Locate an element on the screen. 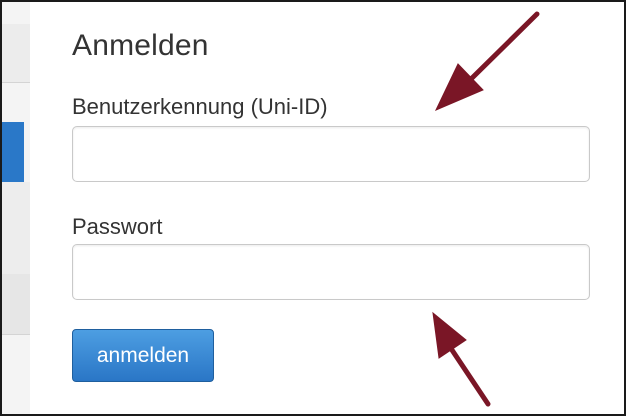  sidebar-item-active is located at coordinates (13, 152).